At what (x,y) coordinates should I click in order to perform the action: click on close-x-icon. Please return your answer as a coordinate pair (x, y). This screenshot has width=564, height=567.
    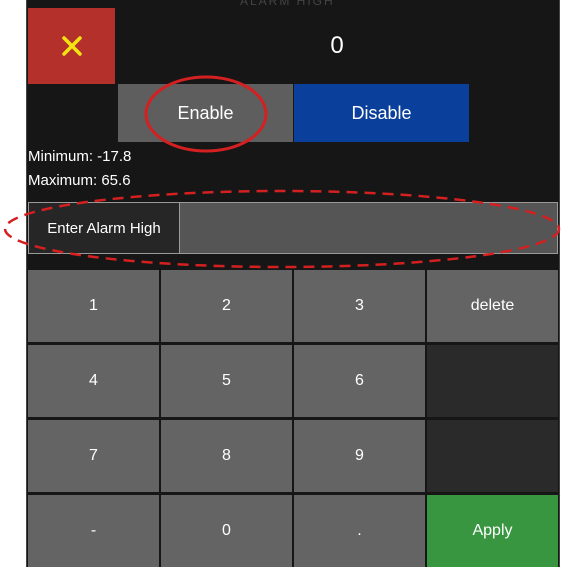
    Looking at the image, I should click on (71, 46).